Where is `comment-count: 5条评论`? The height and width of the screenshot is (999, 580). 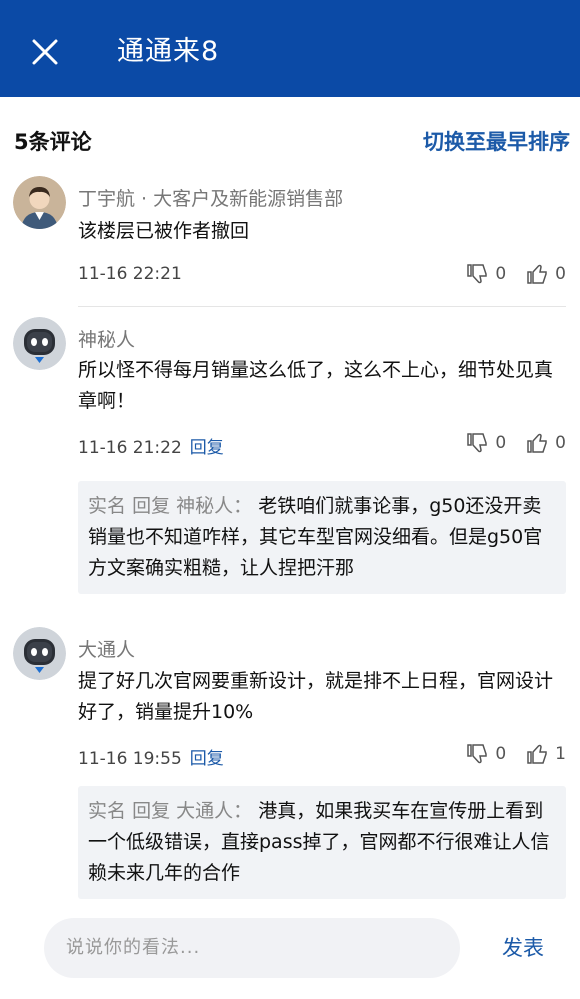 comment-count: 5条评论 is located at coordinates (53, 142).